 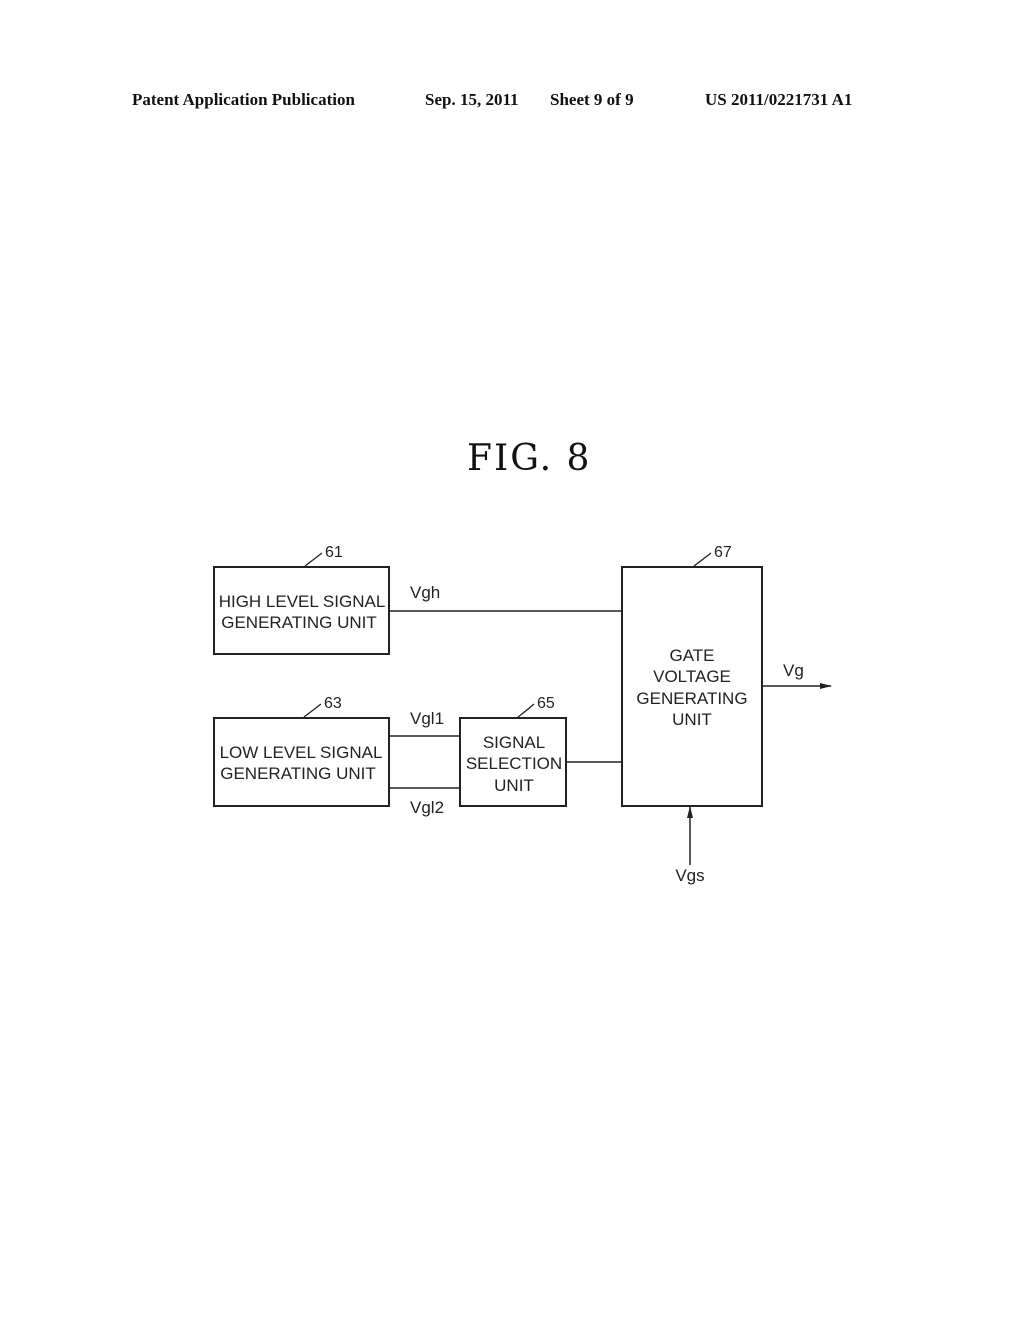 I want to click on block-67-label-line4: UNIT, so click(x=692, y=719).